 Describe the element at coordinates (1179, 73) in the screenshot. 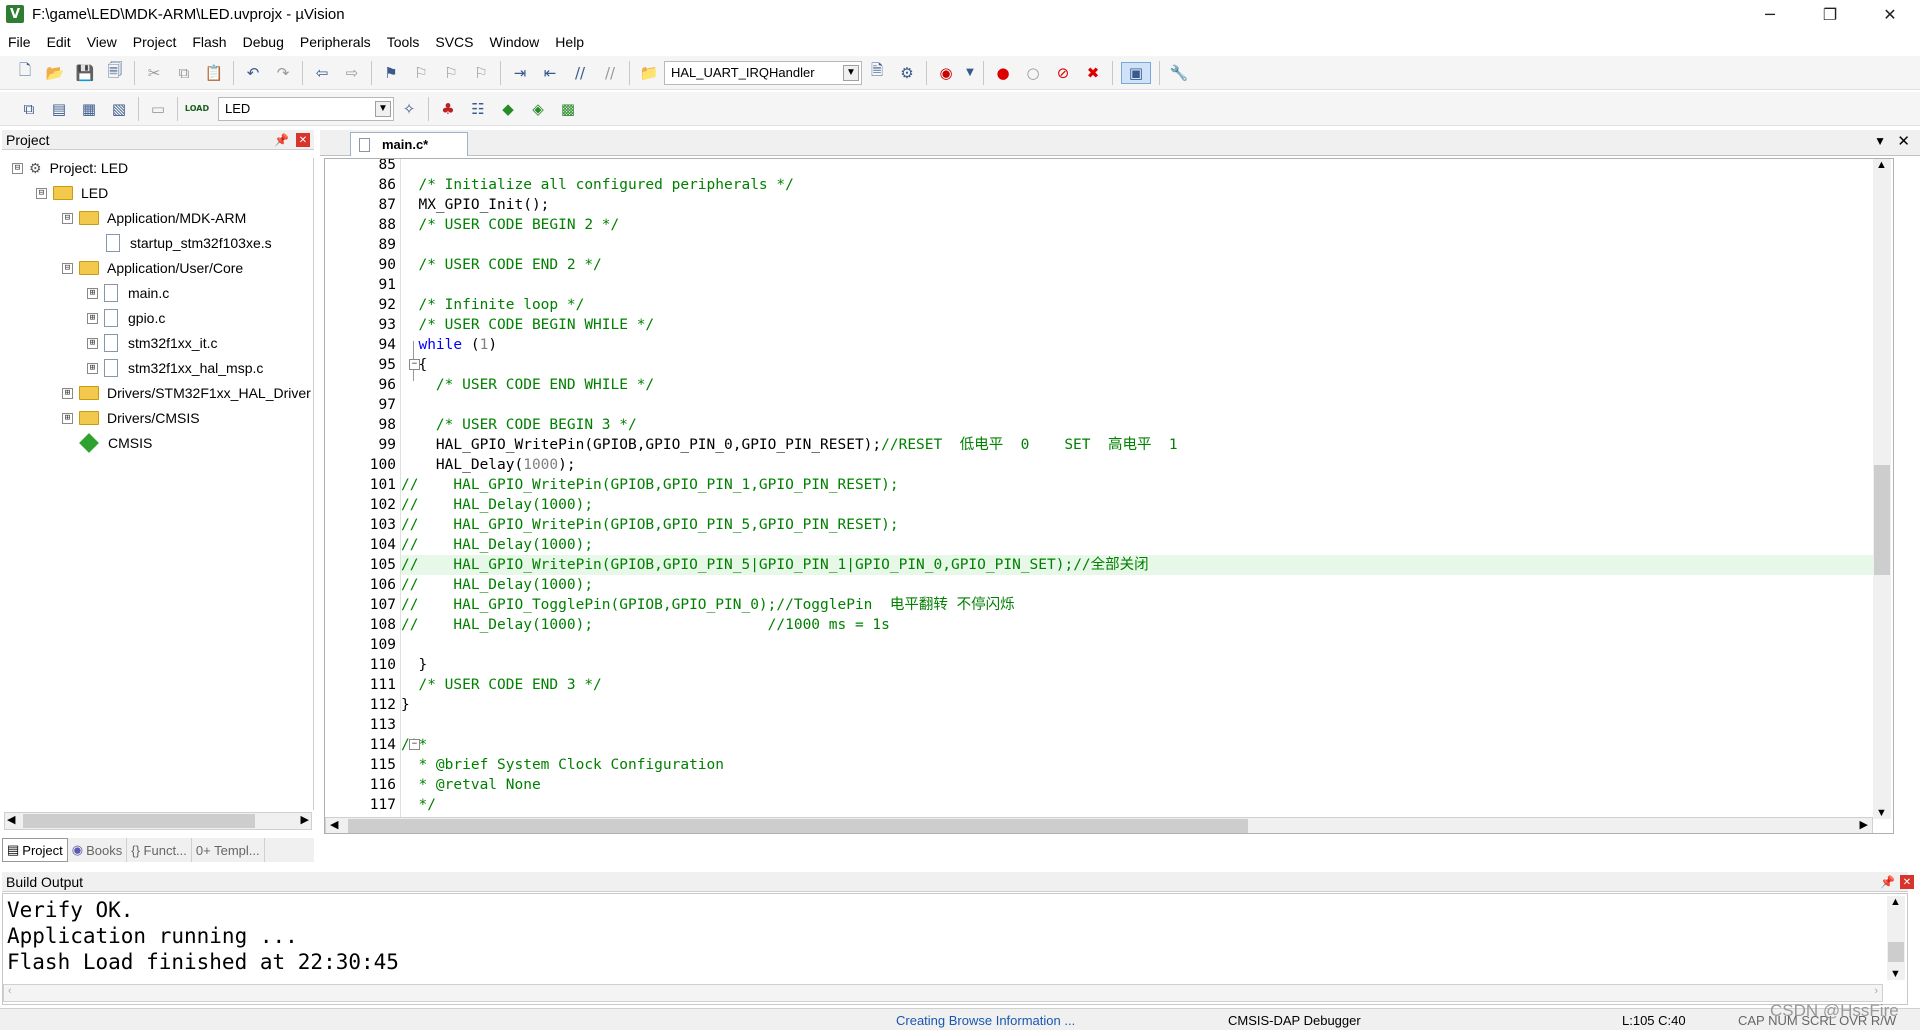

I see `configure-icon: 🔧` at that location.